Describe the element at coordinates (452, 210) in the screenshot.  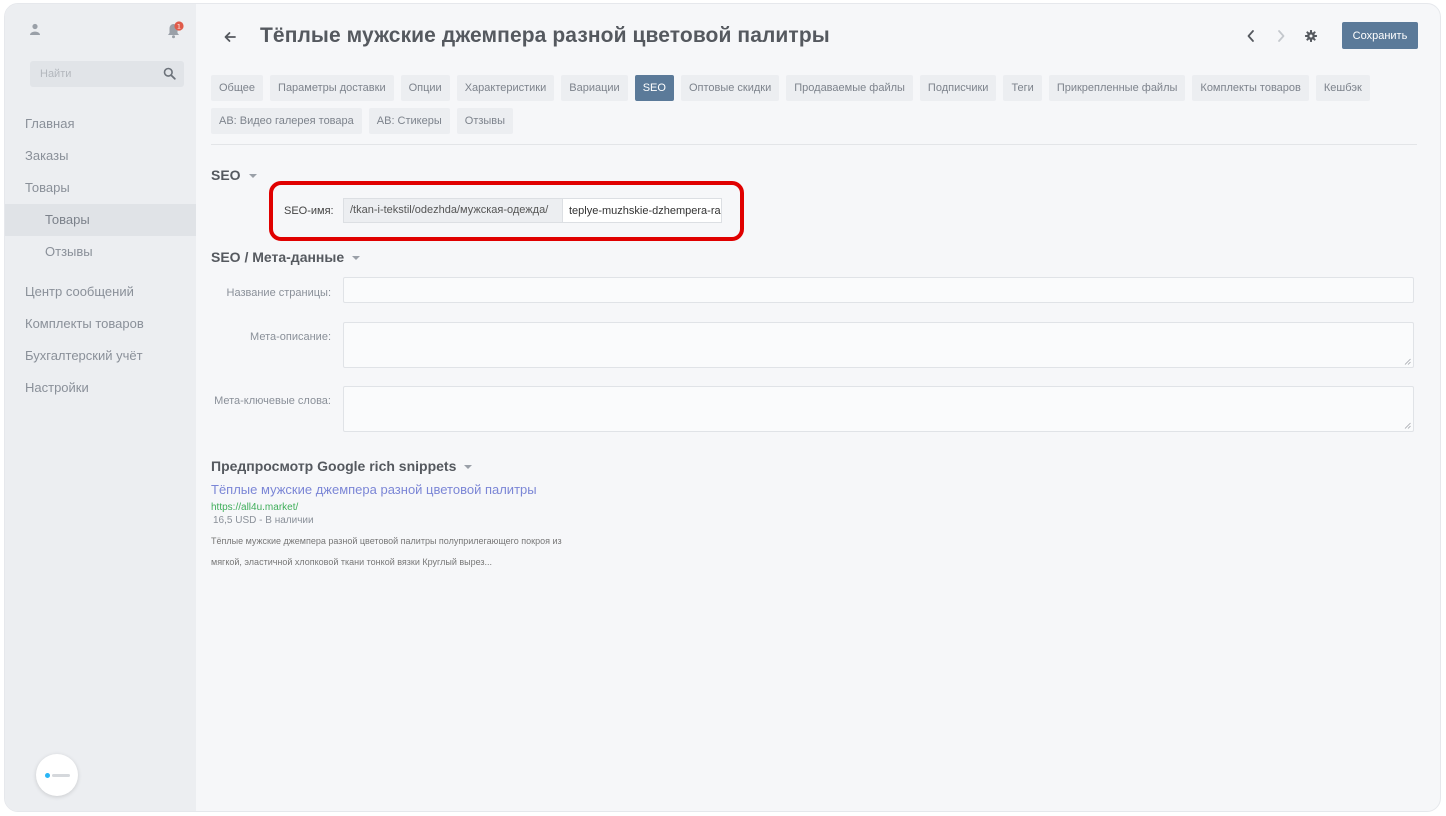
I see `seo-name-prefix: /tkan-i-tekstil/odezhda/мужская-одежда/` at that location.